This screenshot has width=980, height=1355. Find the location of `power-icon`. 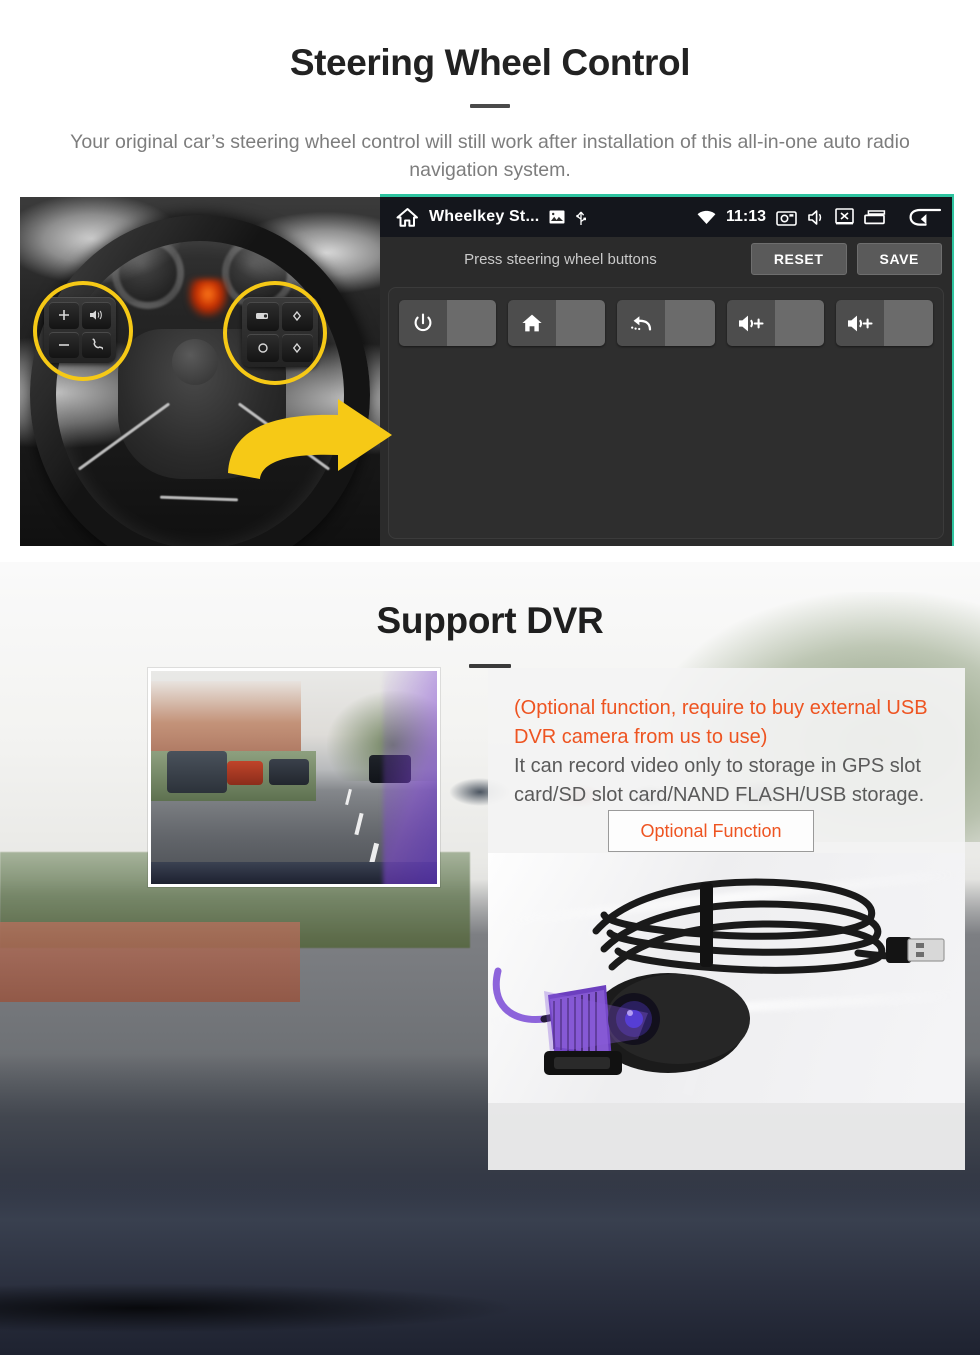

power-icon is located at coordinates (423, 323).